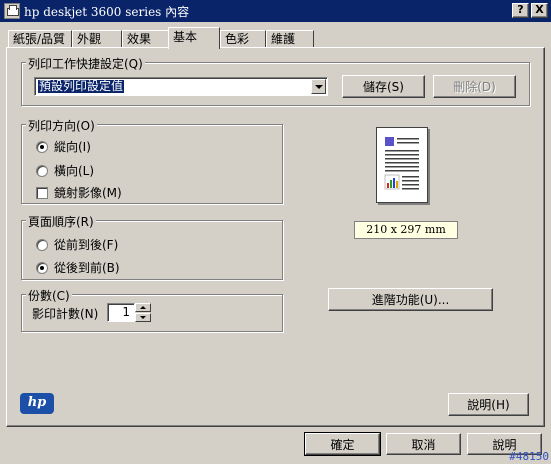 Image resolution: width=551 pixels, height=464 pixels. I want to click on quick-sets-selected-value: 預設列印設定值, so click(81, 86).